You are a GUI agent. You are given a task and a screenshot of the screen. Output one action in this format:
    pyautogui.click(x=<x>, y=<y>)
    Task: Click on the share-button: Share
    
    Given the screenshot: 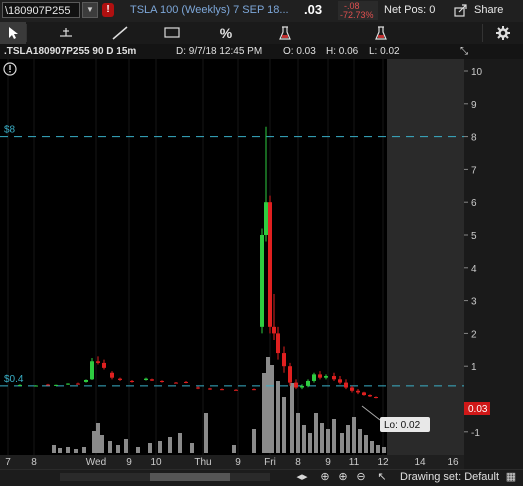 What is the action you would take?
    pyautogui.click(x=485, y=10)
    